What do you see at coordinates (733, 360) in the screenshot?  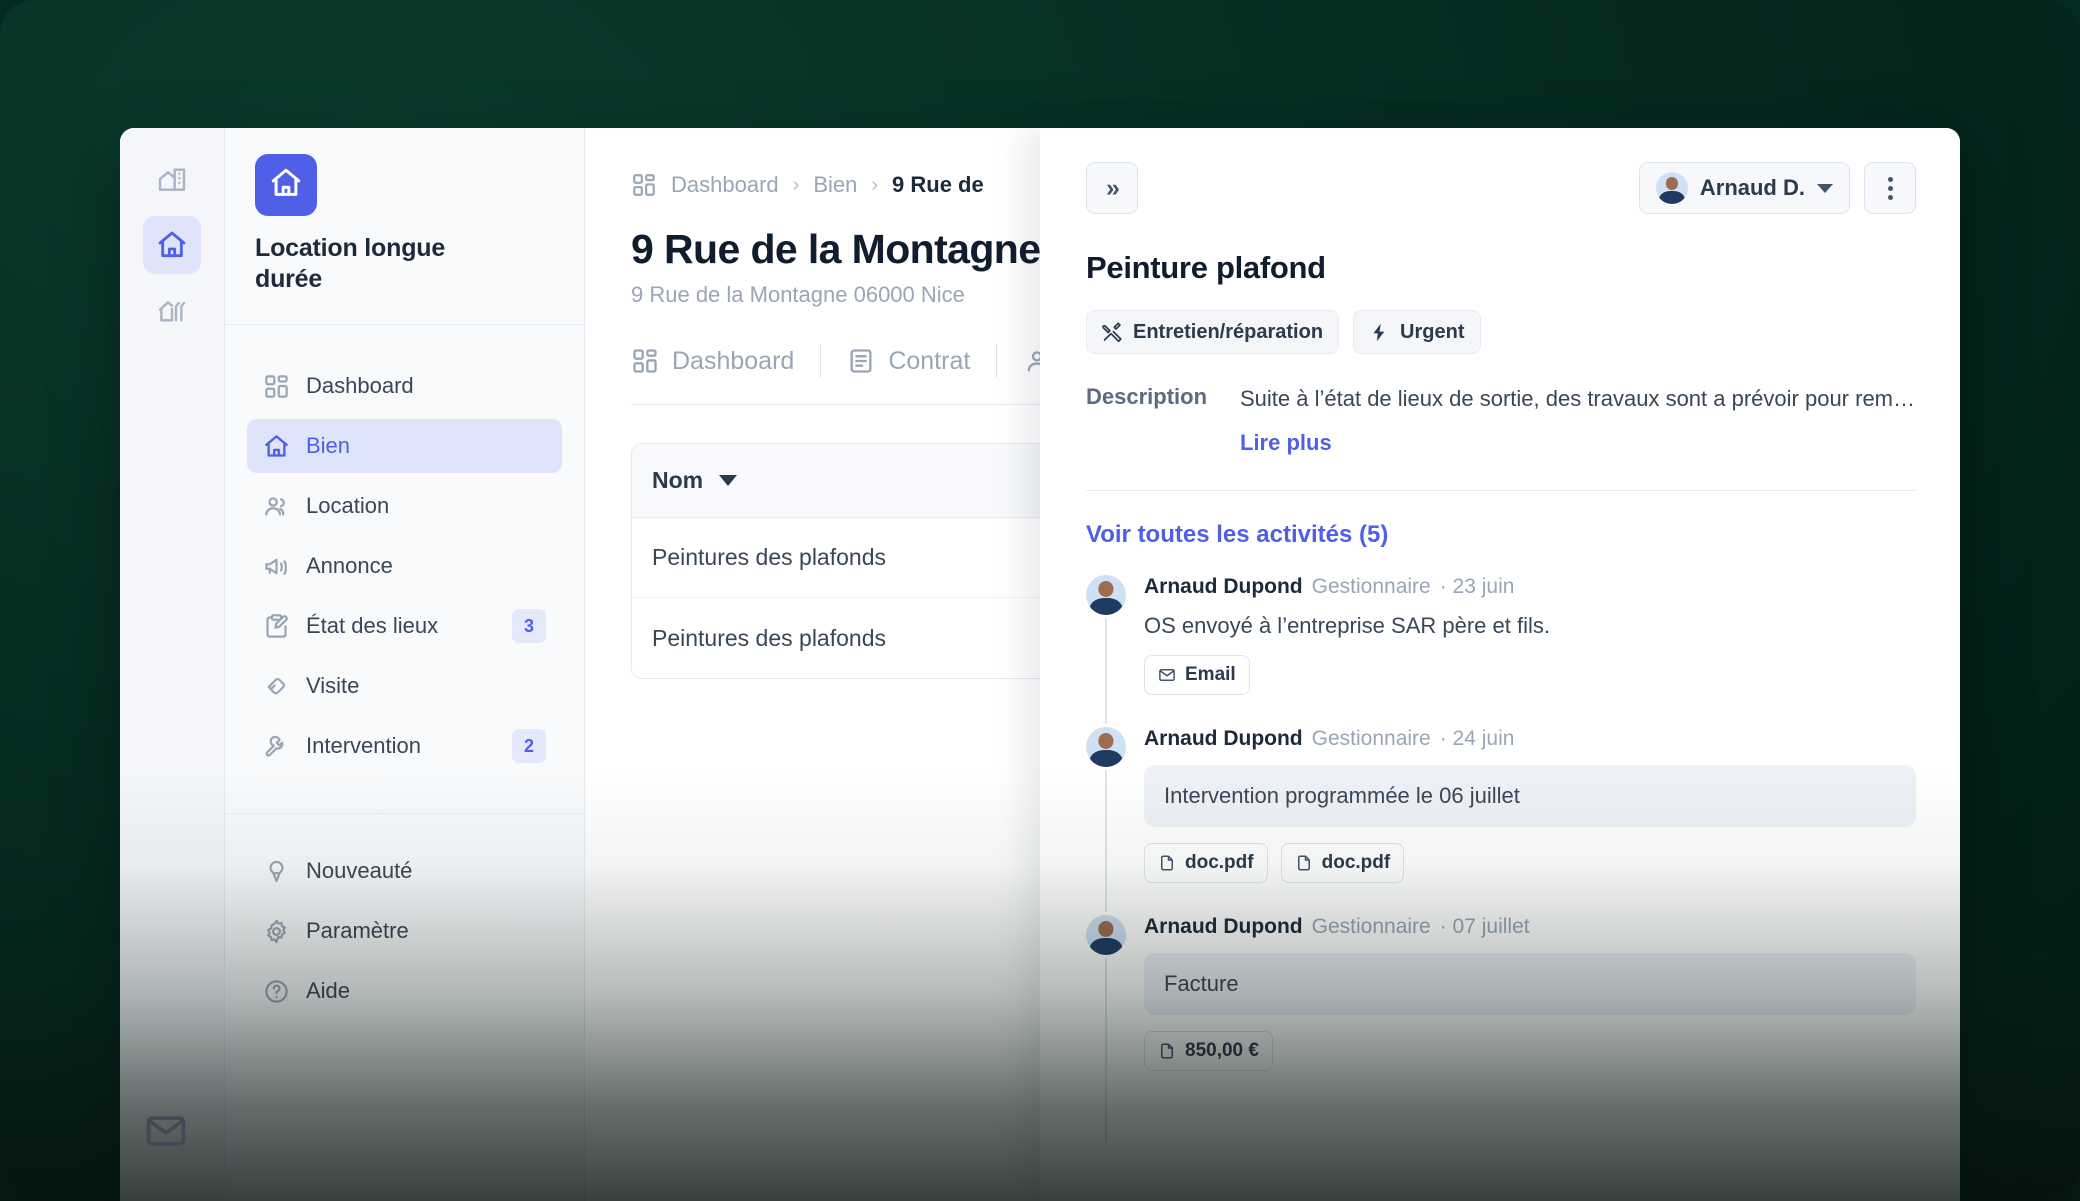 I see `tab-label: Dashboard` at bounding box center [733, 360].